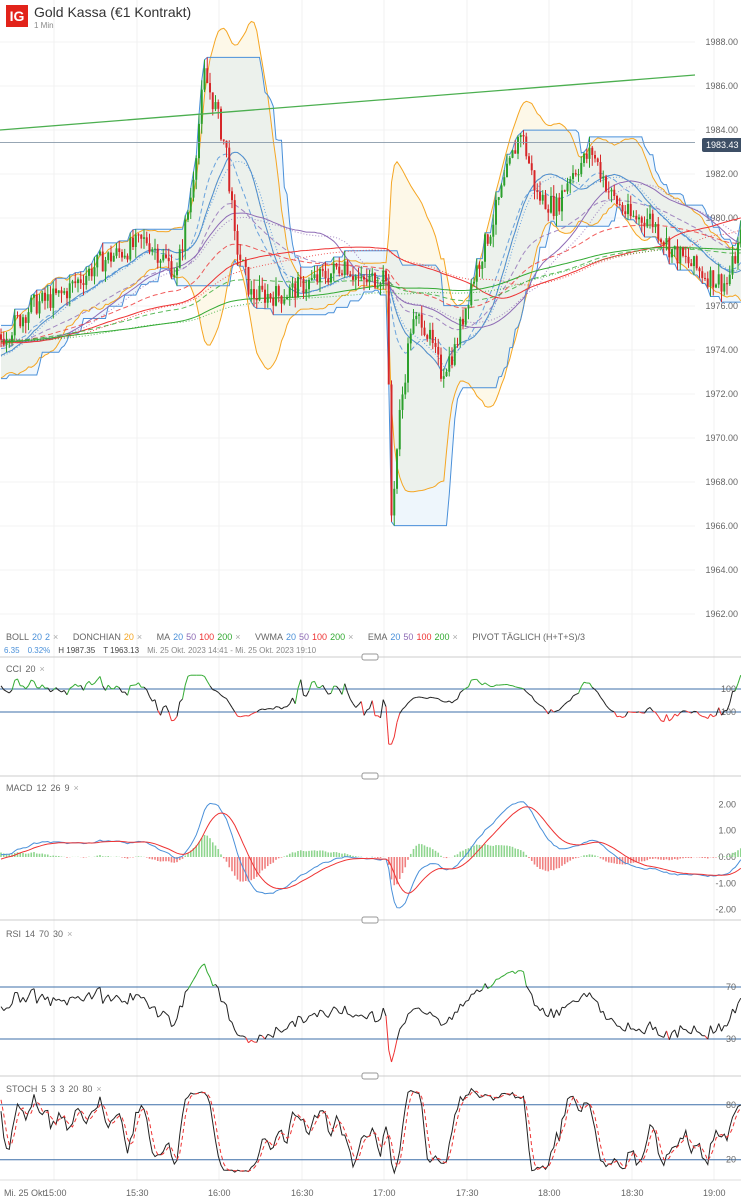  I want to click on vwma-label: VWMA, so click(269, 637).